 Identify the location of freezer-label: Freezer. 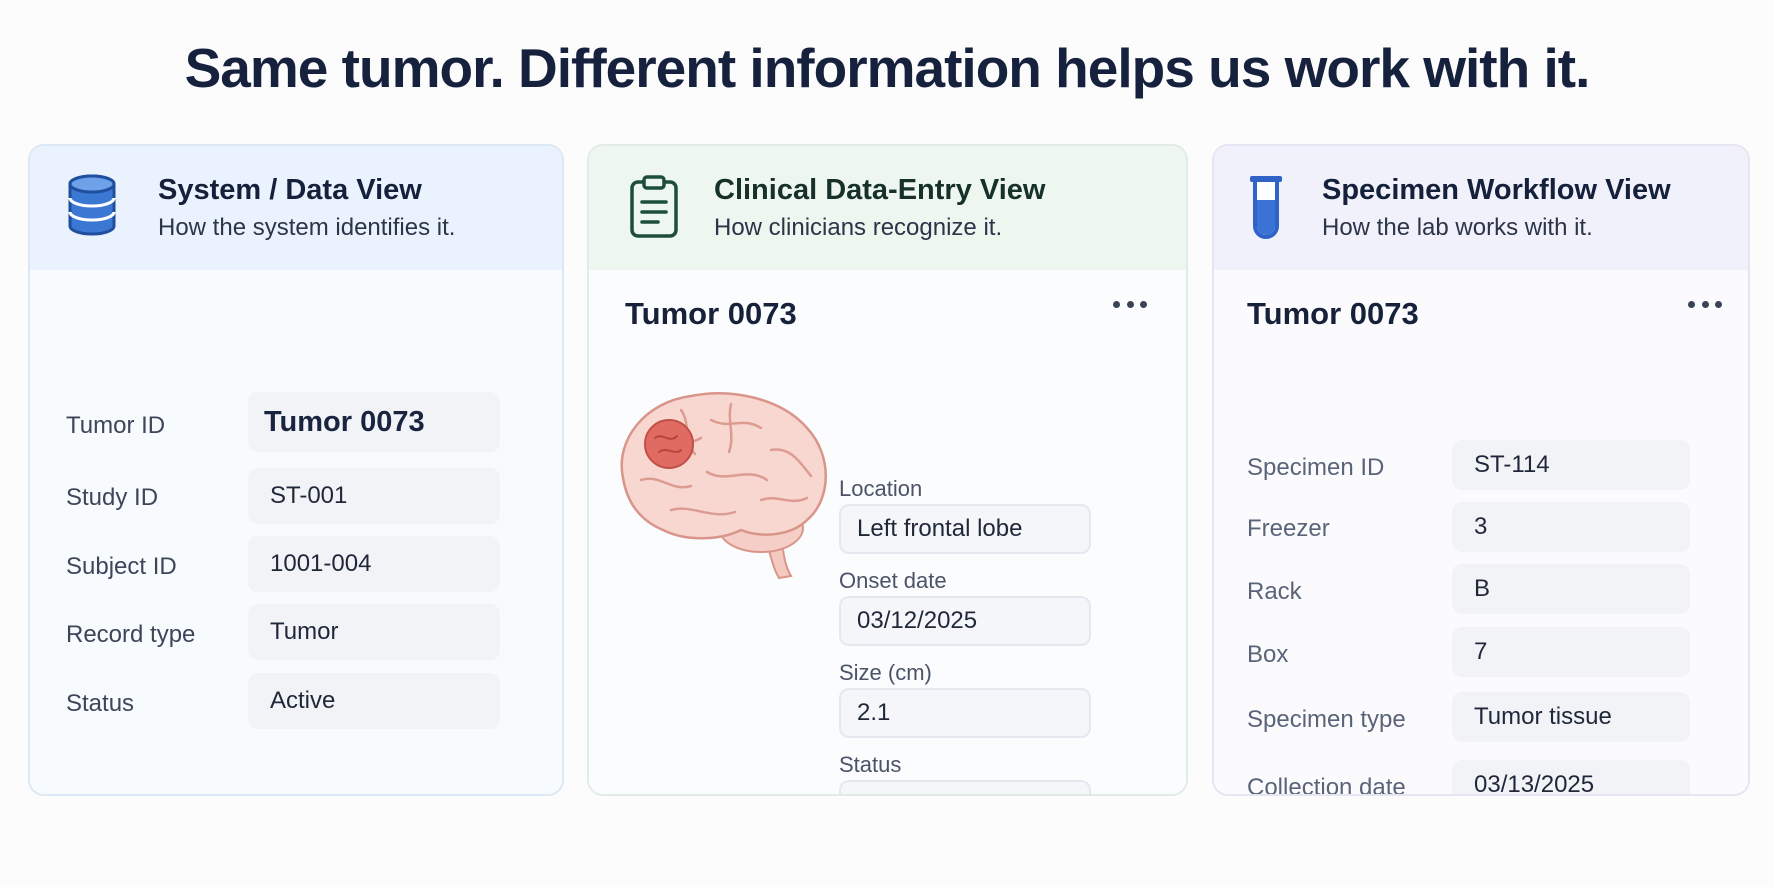
(1288, 528).